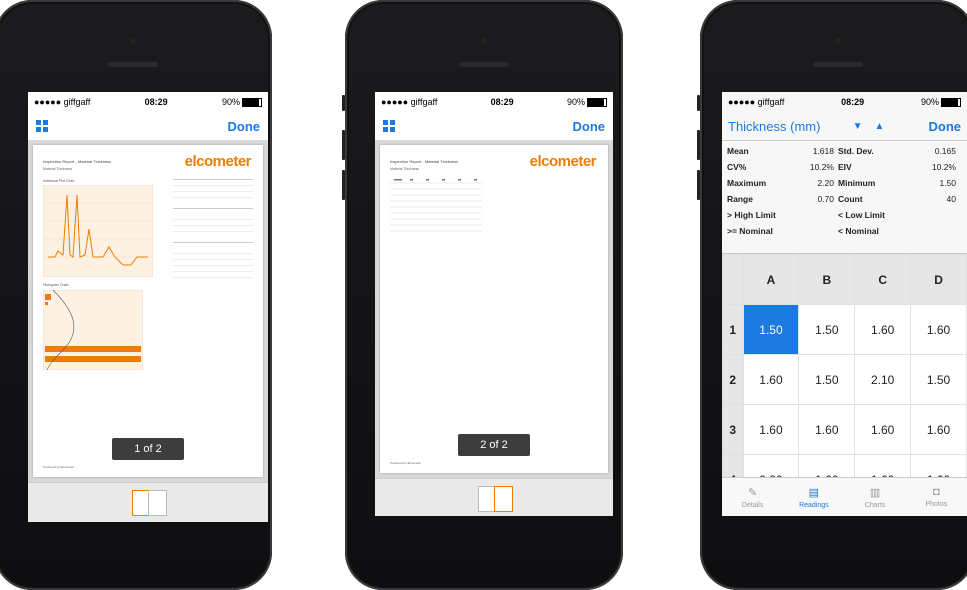  Describe the element at coordinates (98, 231) in the screenshot. I see `individual-plot-chart` at that location.